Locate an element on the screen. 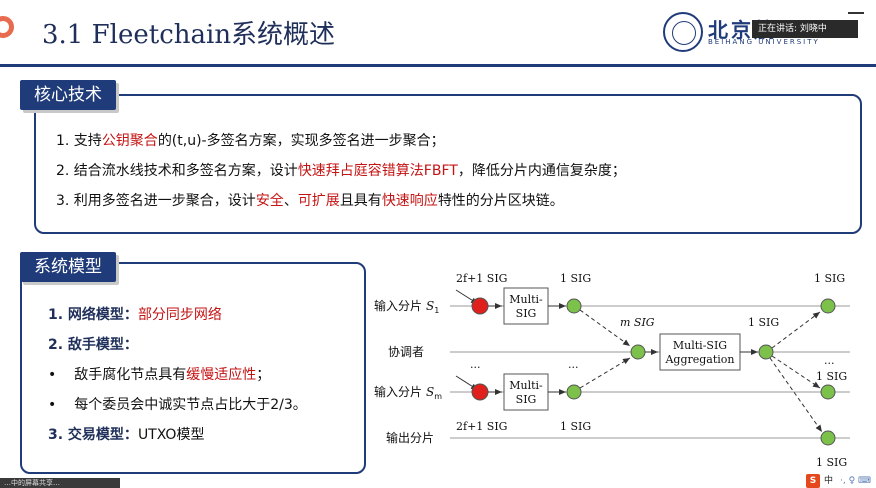 The image size is (876, 488). model-bullet-2: • 每个委员会中诚实节点占比大于2/3。 is located at coordinates (177, 405).